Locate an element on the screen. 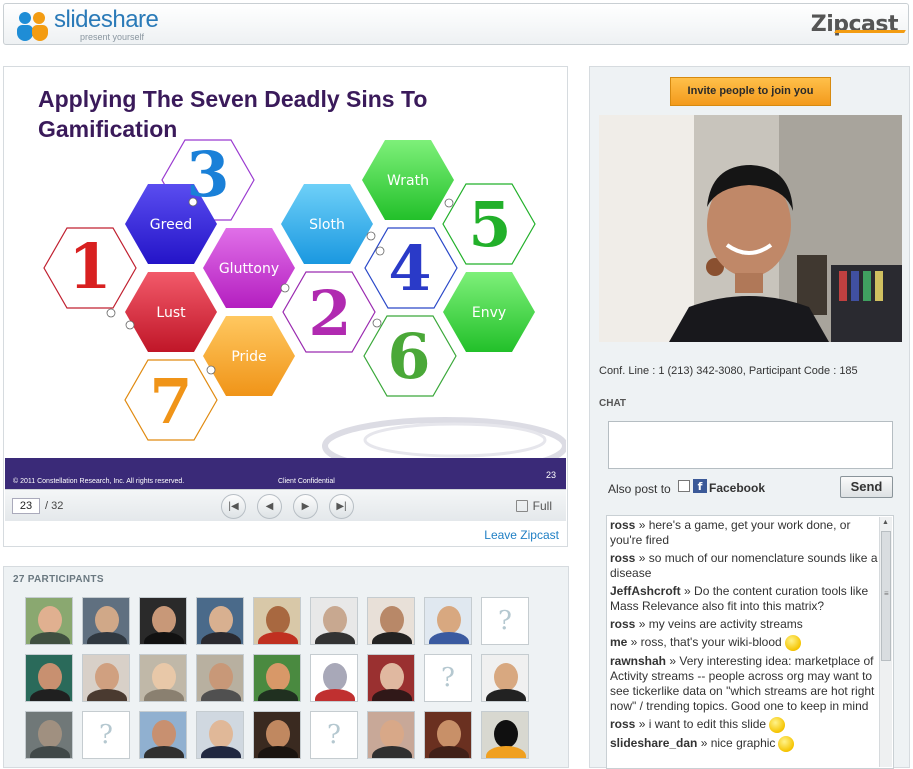 The height and width of the screenshot is (769, 913). chat-message: slideshare_dan » nice graphic is located at coordinates (744, 744).